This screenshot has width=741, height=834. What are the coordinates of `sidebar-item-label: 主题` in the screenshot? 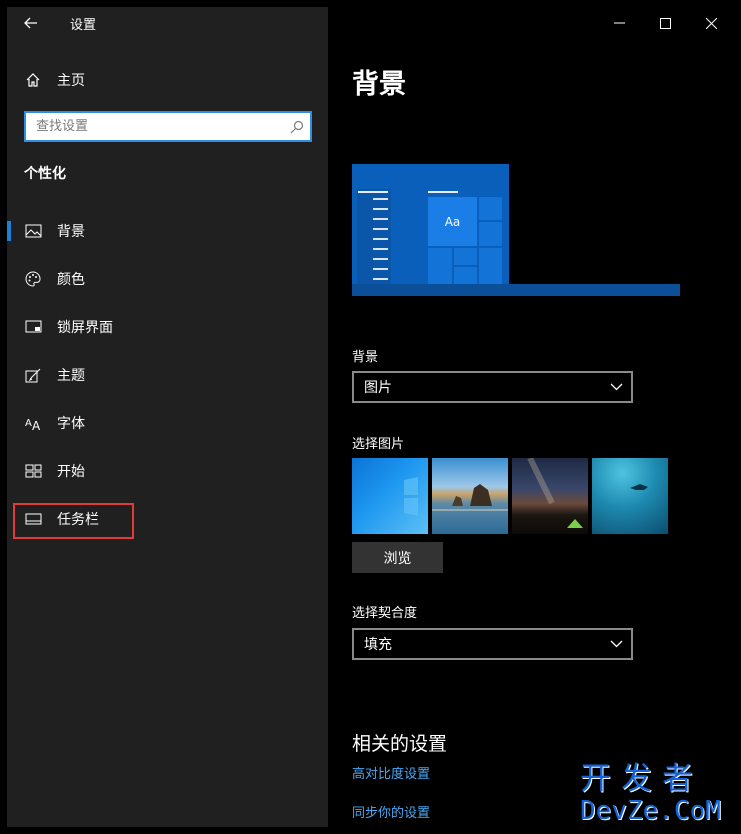 It's located at (71, 376).